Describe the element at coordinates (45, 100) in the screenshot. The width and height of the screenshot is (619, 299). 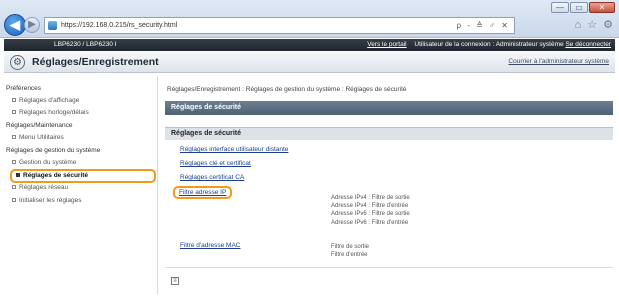
I see `sidebar-item-display-settings: Réglages d'affichage` at that location.